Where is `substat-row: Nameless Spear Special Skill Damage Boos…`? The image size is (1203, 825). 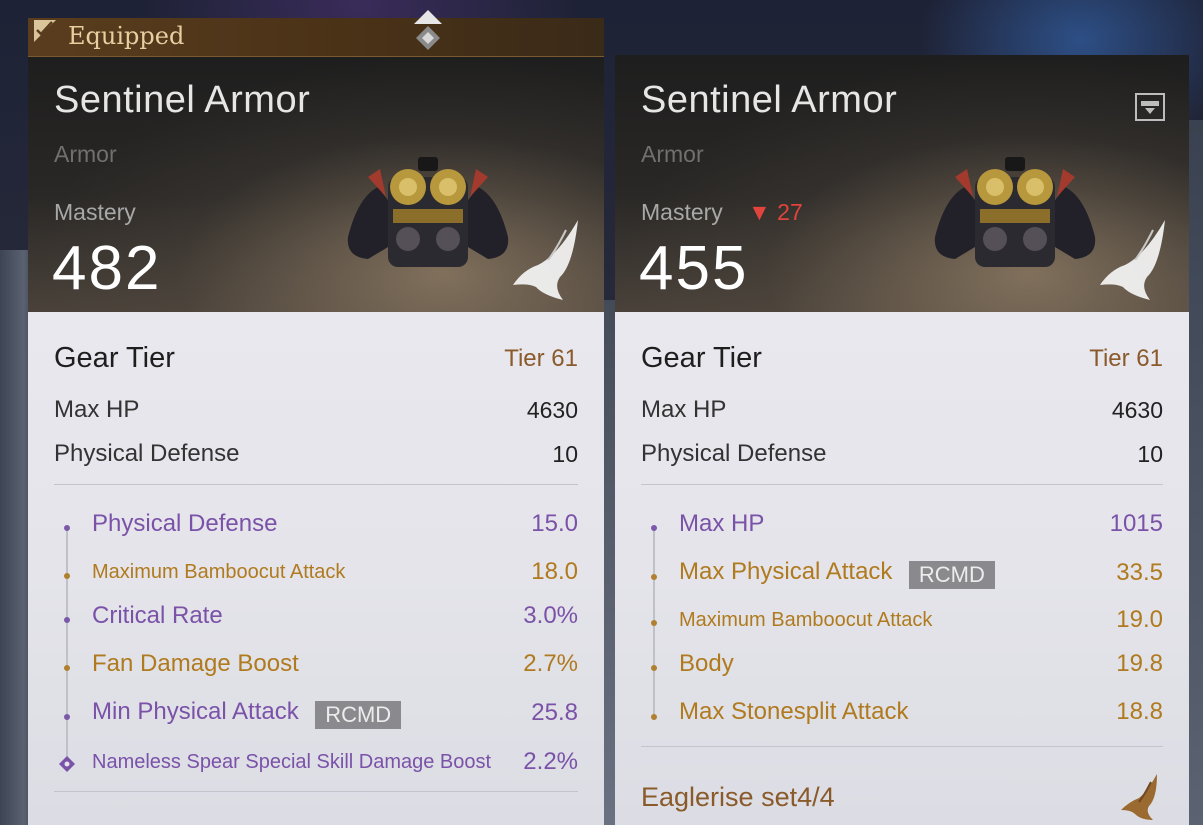
substat-row: Nameless Spear Special Skill Damage Boos… is located at coordinates (335, 762).